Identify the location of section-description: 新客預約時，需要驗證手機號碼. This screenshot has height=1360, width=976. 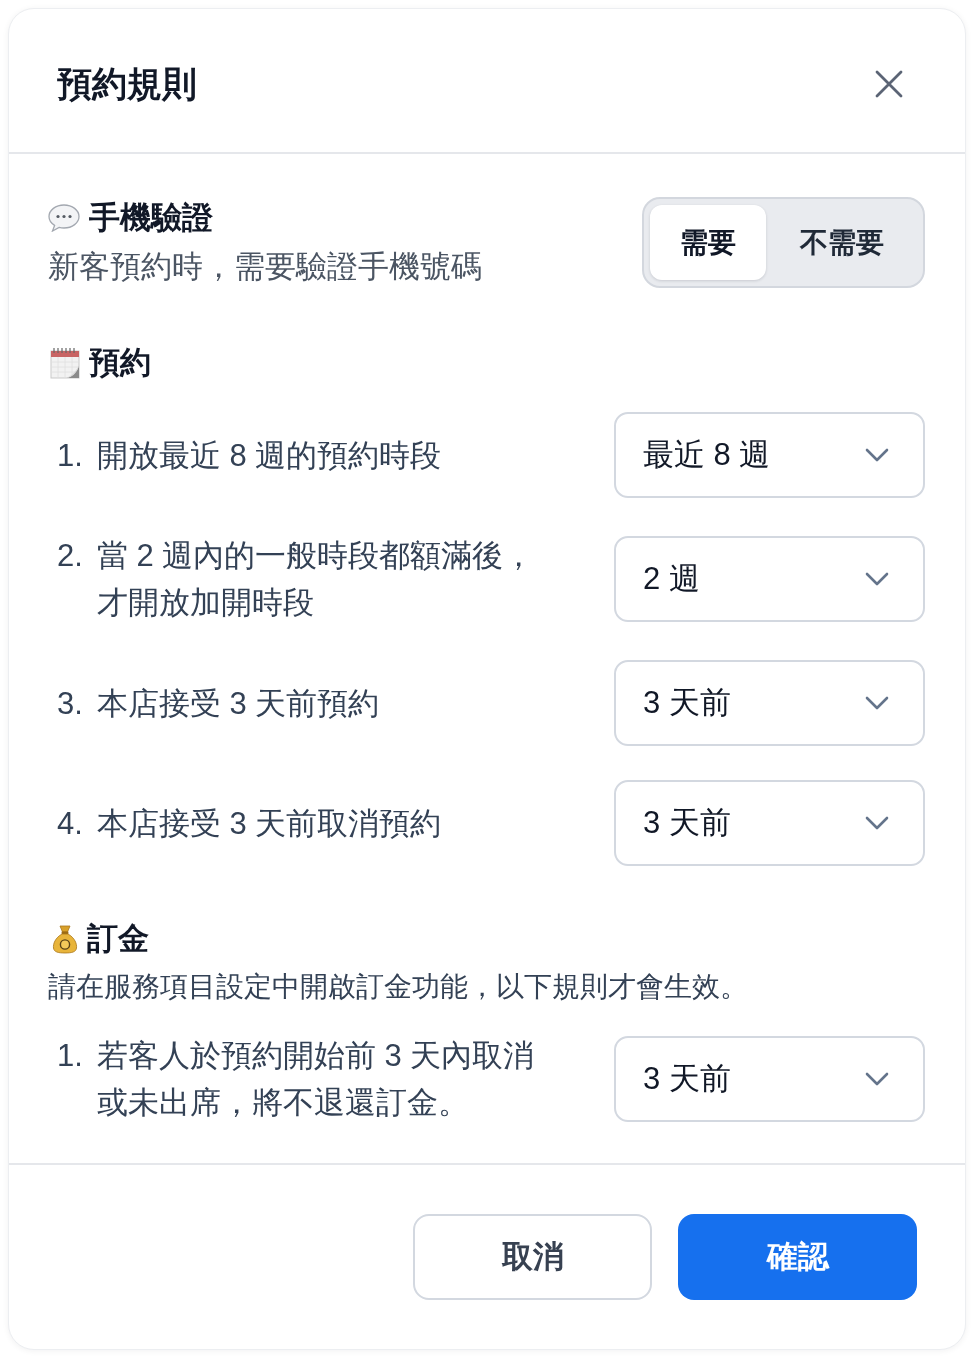
(265, 266).